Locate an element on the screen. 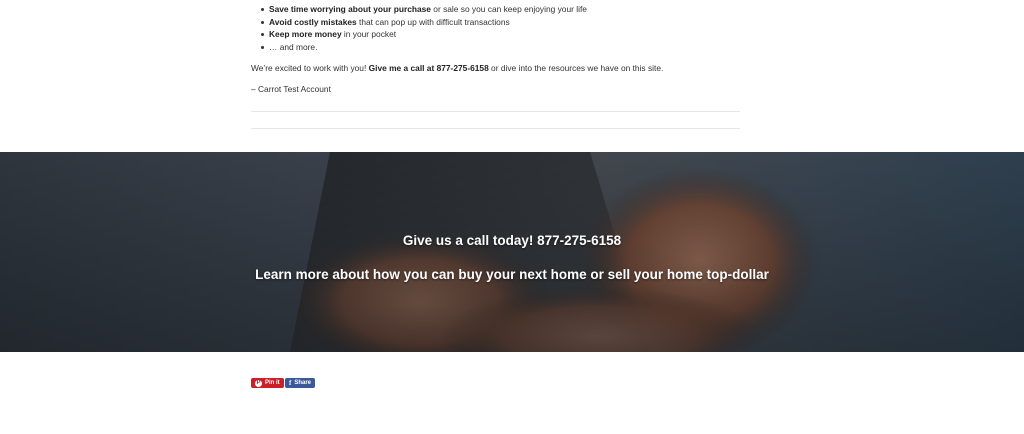  share-label: Share is located at coordinates (303, 383).